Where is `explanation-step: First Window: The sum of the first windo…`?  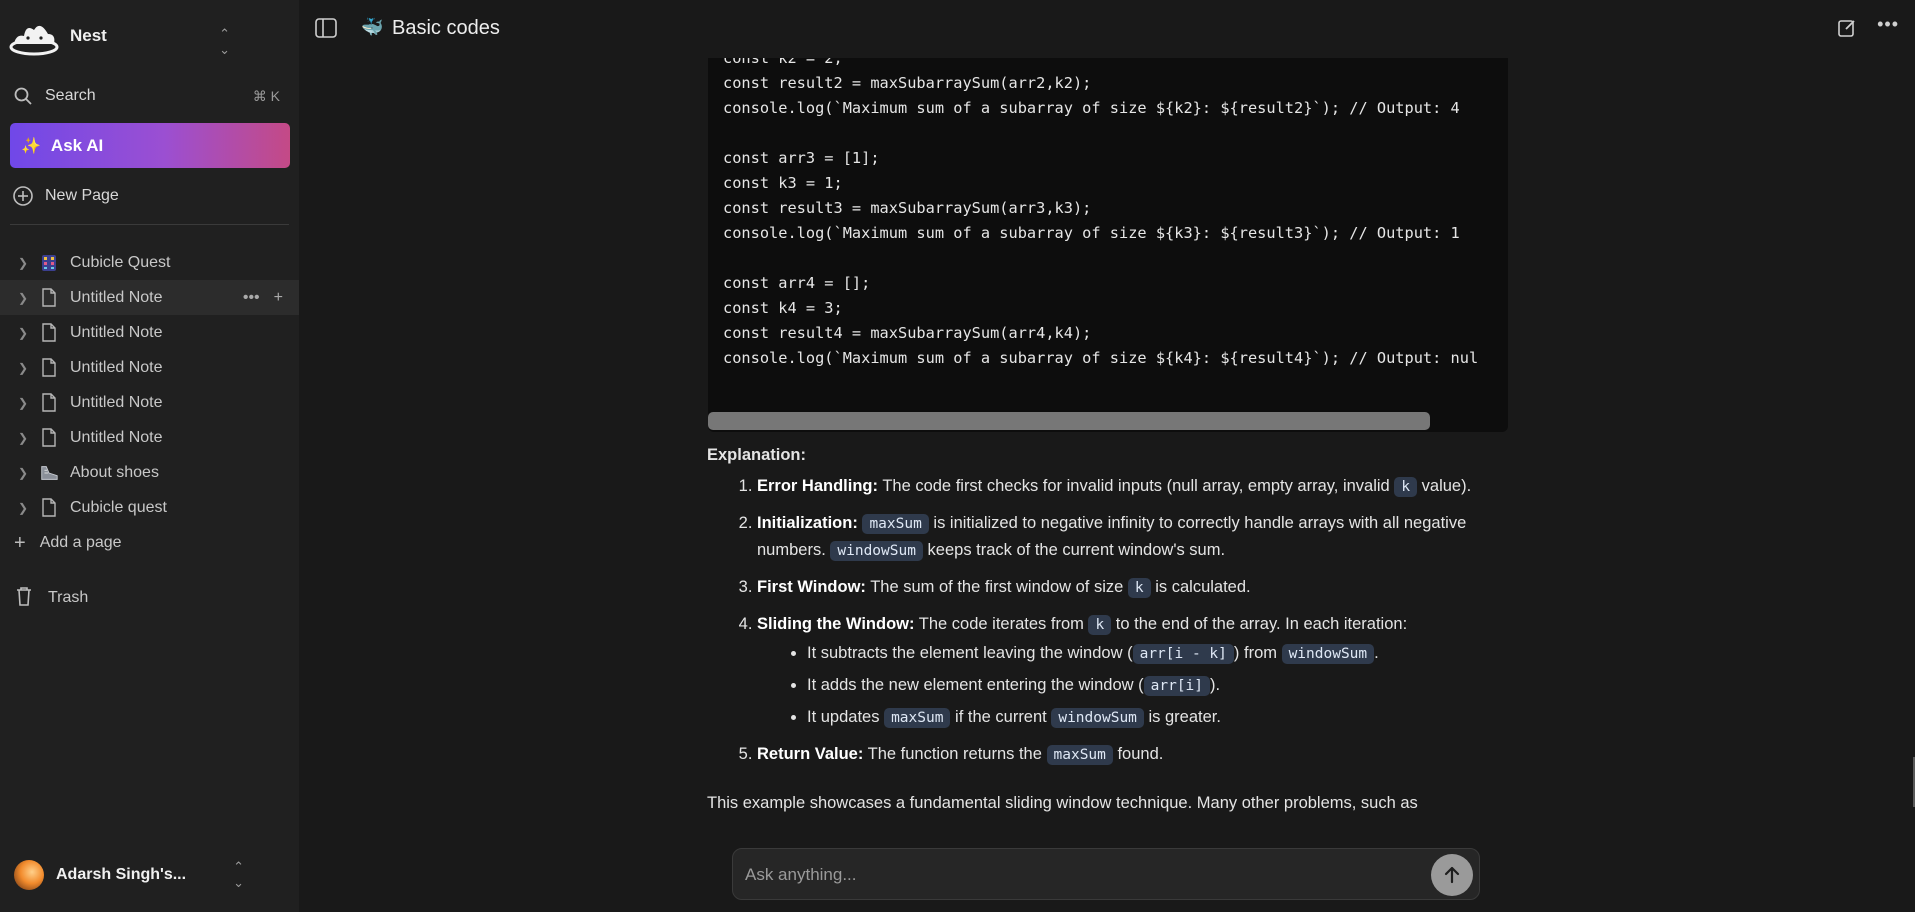 explanation-step: First Window: The sum of the first windo… is located at coordinates (1132, 587).